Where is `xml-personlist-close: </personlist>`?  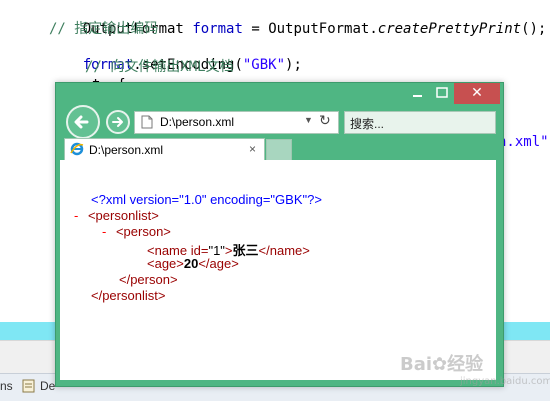 xml-personlist-close: </personlist> is located at coordinates (128, 295).